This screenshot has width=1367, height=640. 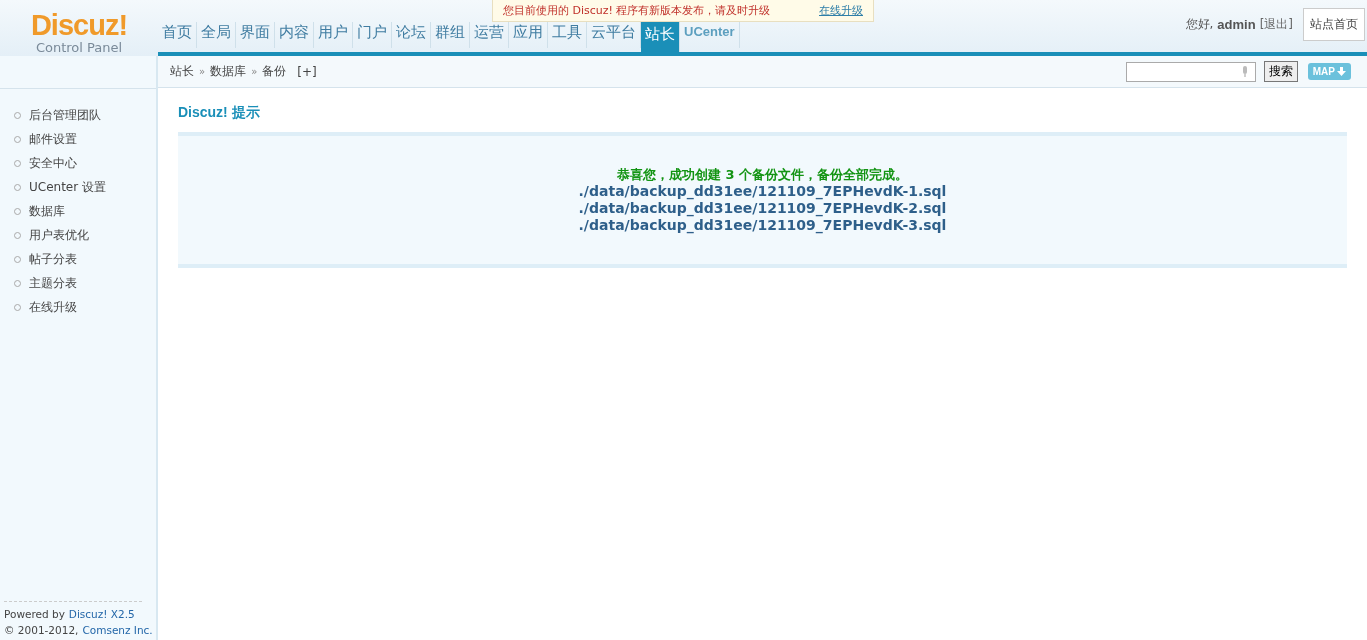 I want to click on nav-tab: 用户, so click(x=333, y=35).